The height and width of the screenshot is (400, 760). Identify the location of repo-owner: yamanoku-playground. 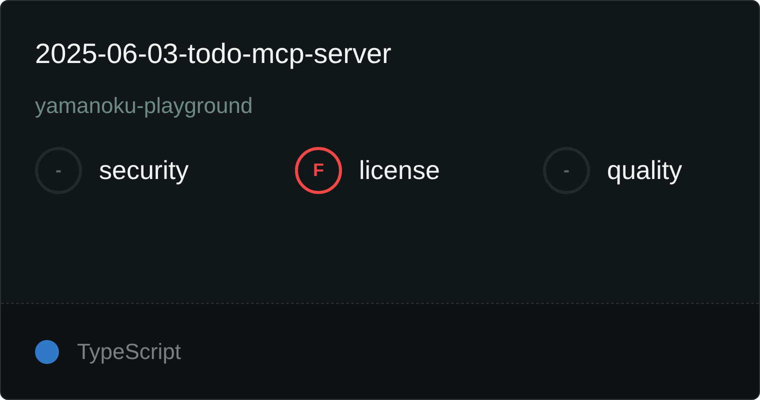
(144, 106).